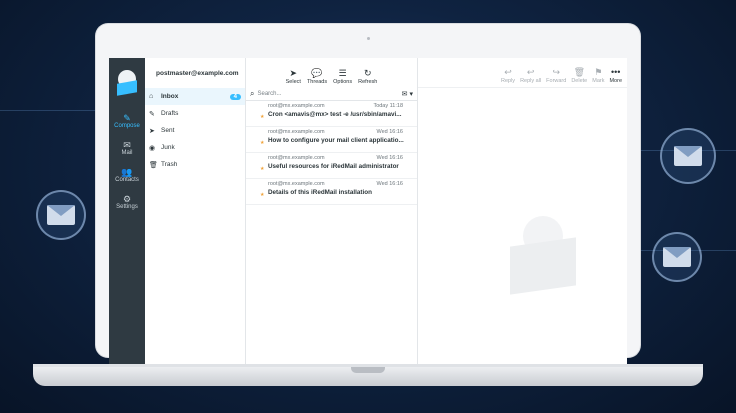 The height and width of the screenshot is (413, 736). Describe the element at coordinates (342, 73) in the screenshot. I see `options-icon: ☰` at that location.